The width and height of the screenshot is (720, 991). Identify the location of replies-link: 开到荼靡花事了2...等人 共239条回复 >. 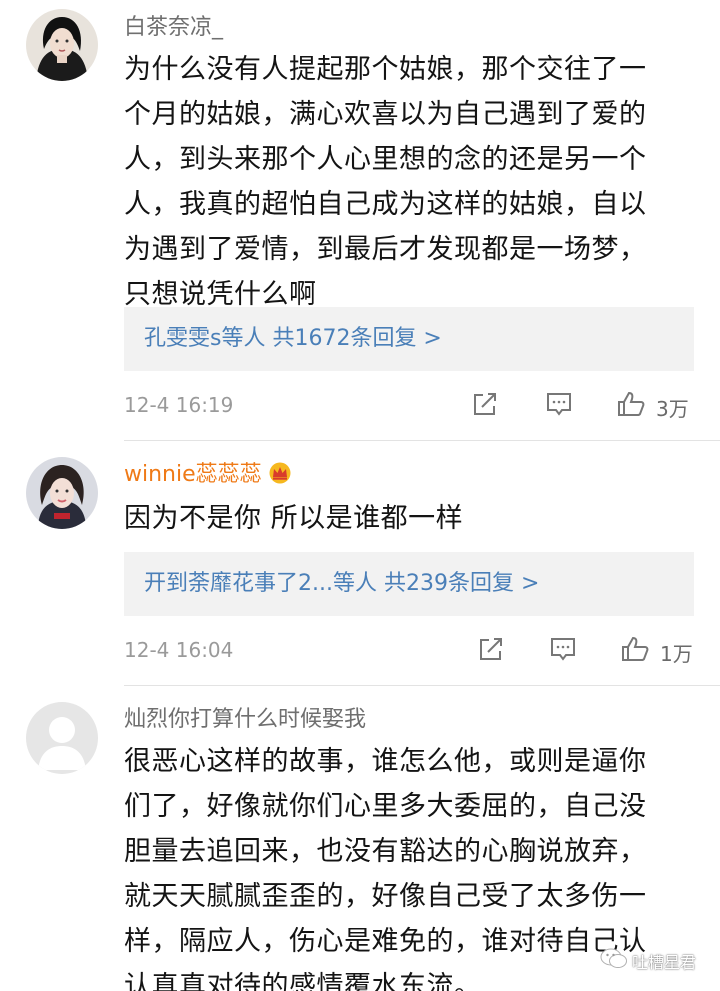
(409, 584).